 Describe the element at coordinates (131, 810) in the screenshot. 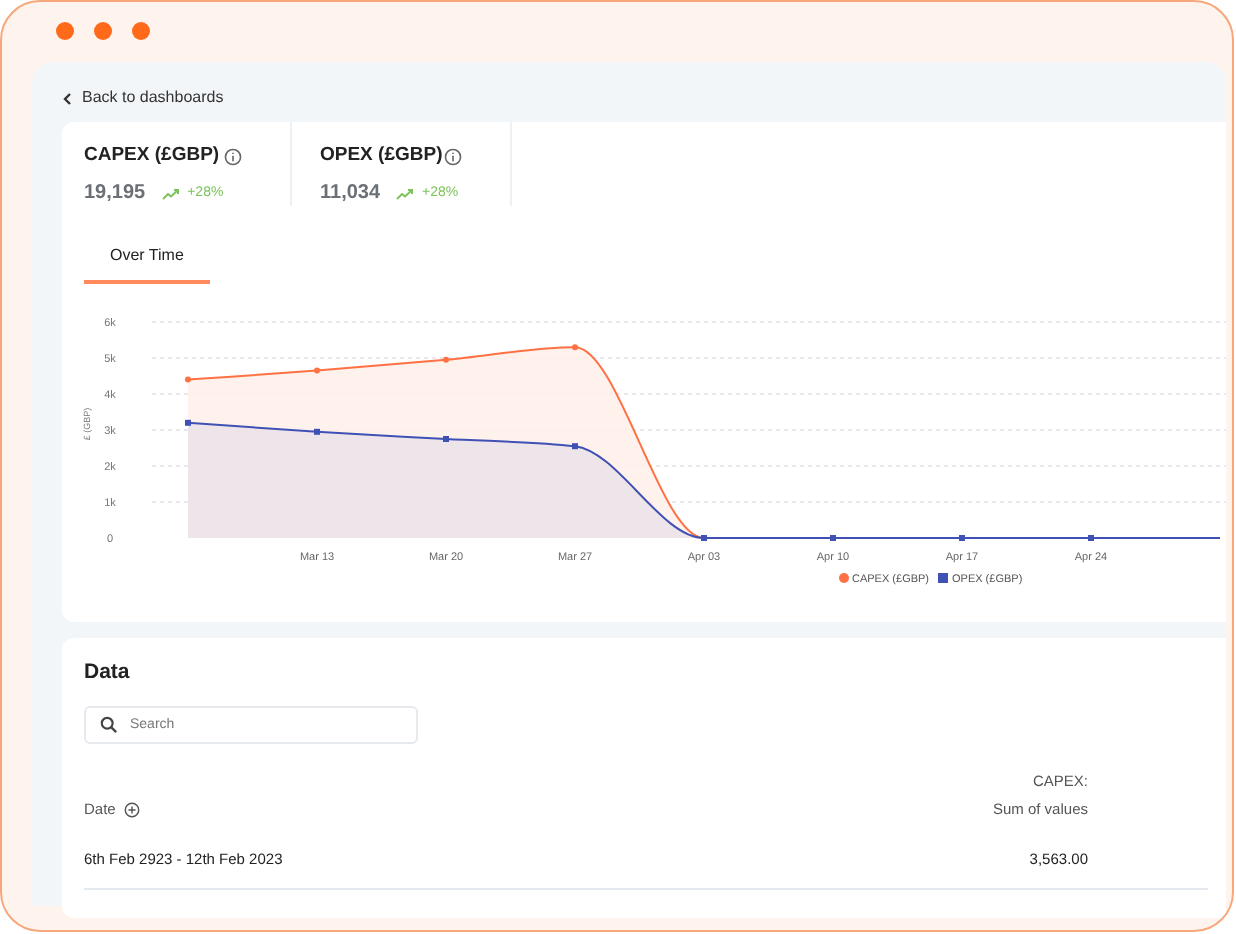

I see `add-circle-icon` at that location.